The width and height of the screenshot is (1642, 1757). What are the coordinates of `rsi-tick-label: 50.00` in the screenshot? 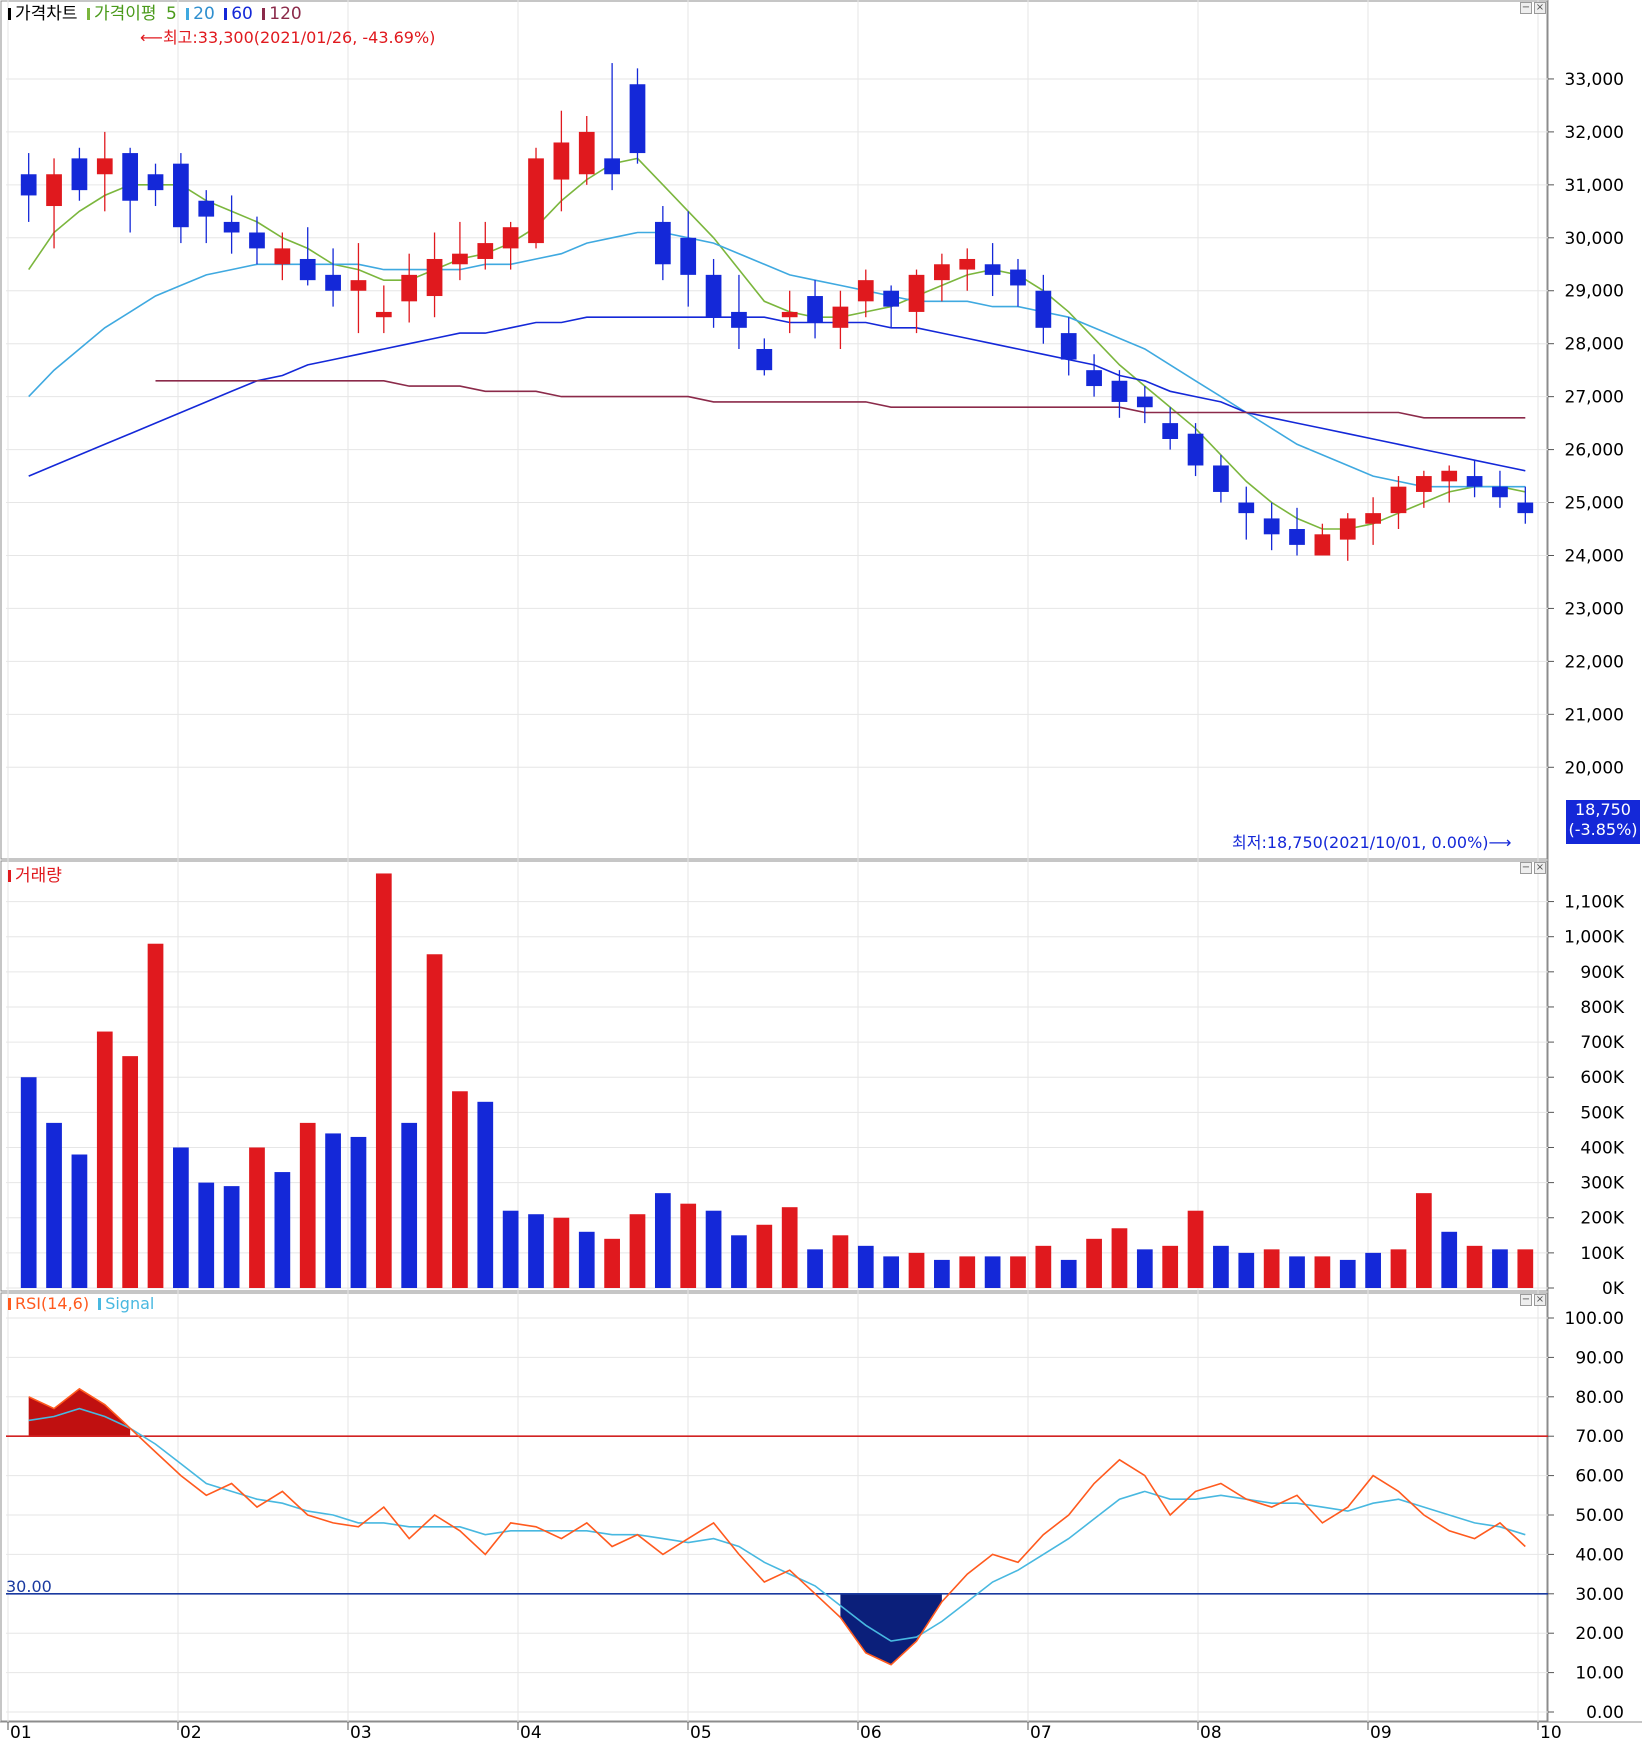 It's located at (1599, 1516).